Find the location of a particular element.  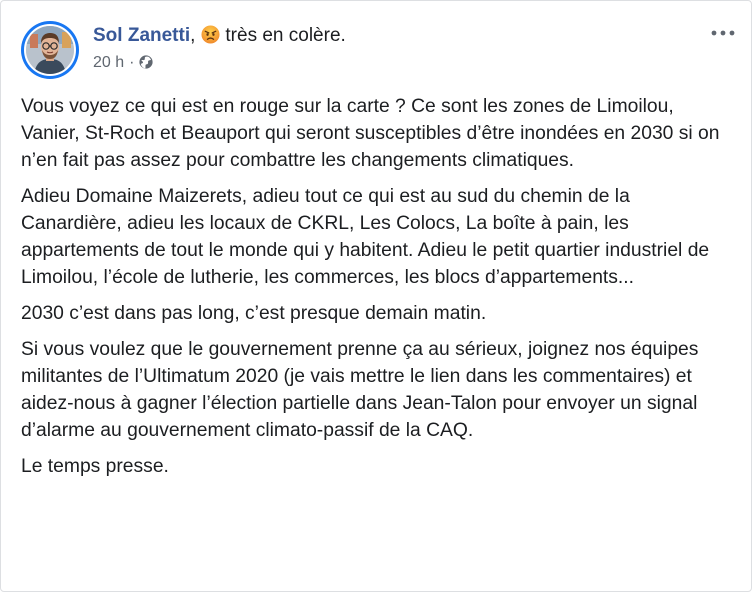

post-meta: 20 h · is located at coordinates (123, 63).